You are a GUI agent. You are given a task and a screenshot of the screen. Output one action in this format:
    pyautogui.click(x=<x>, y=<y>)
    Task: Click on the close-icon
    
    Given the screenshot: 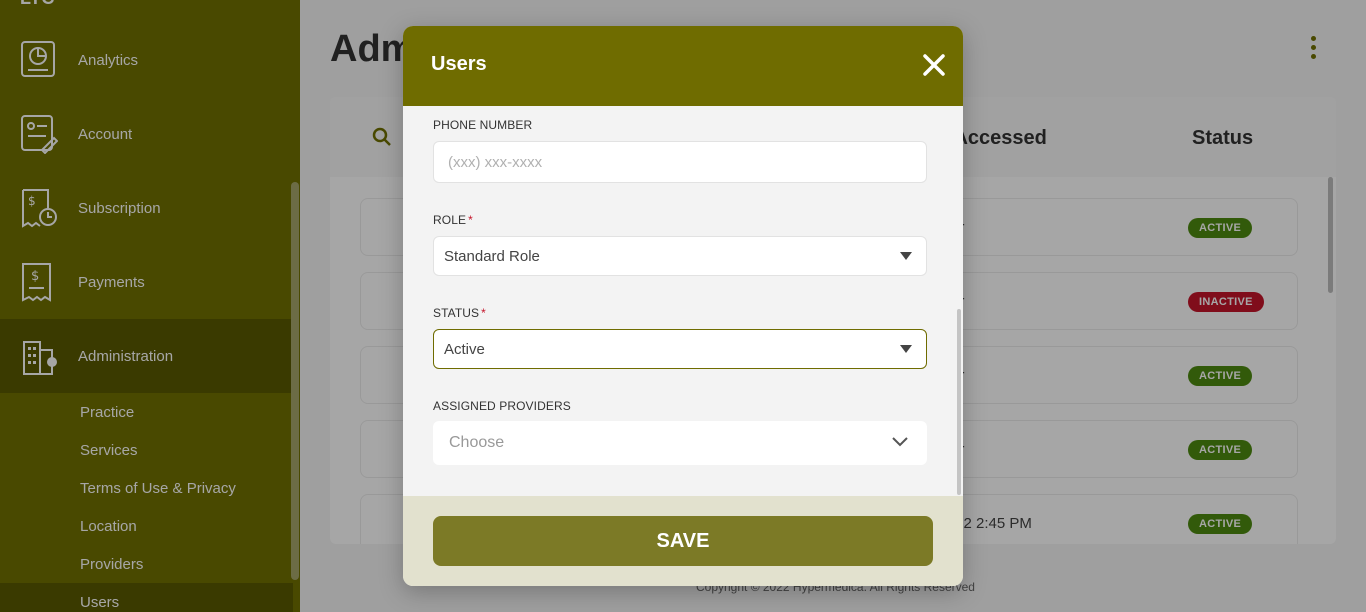 What is the action you would take?
    pyautogui.click(x=934, y=65)
    